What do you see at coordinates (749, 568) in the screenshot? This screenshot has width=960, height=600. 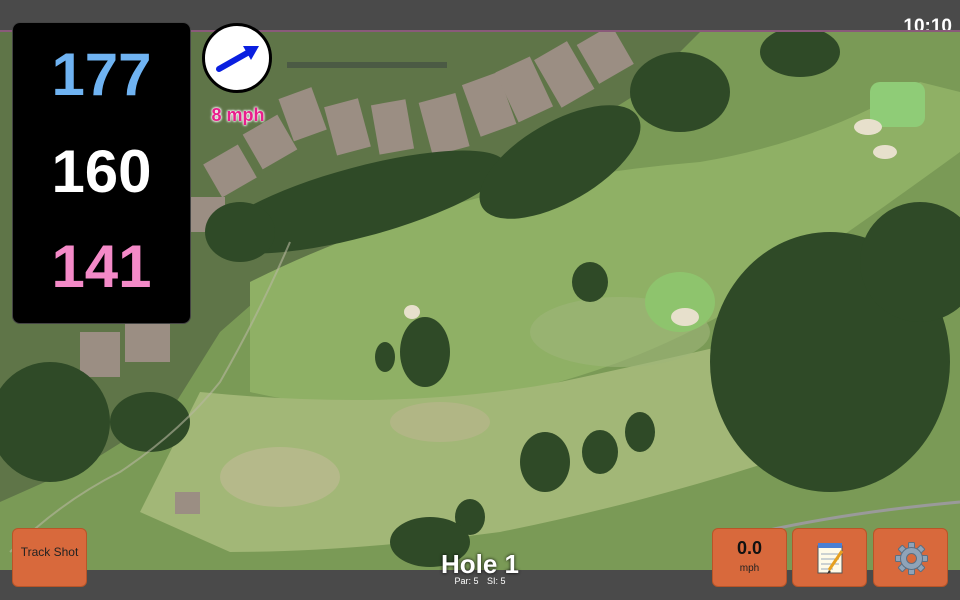 I see `wind-speed-unit: mph` at bounding box center [749, 568].